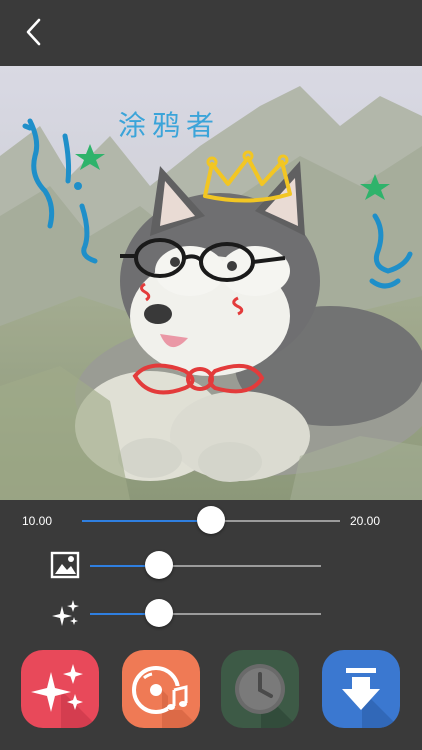 The image size is (422, 750). Describe the element at coordinates (146, 521) in the screenshot. I see `main-slider-fill` at that location.